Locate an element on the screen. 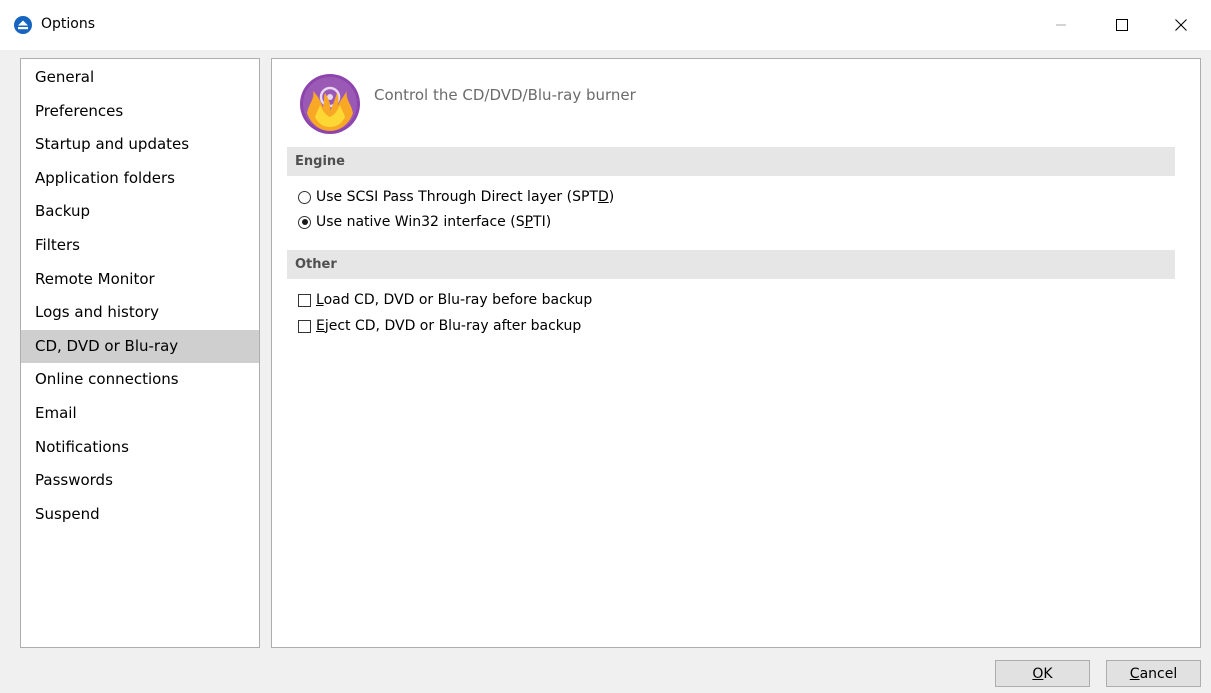 This screenshot has width=1211, height=693. nav-item-general: General is located at coordinates (140, 78).